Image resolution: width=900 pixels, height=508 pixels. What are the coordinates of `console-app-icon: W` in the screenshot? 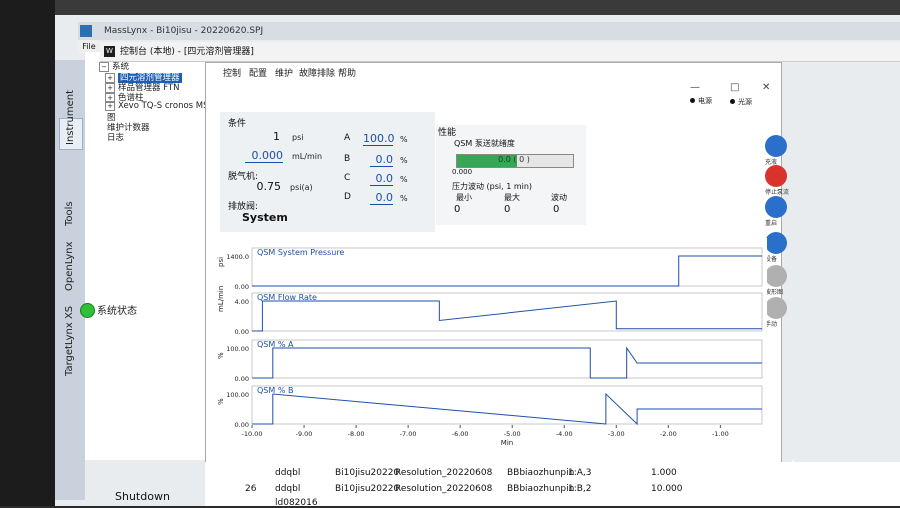 It's located at (109, 51).